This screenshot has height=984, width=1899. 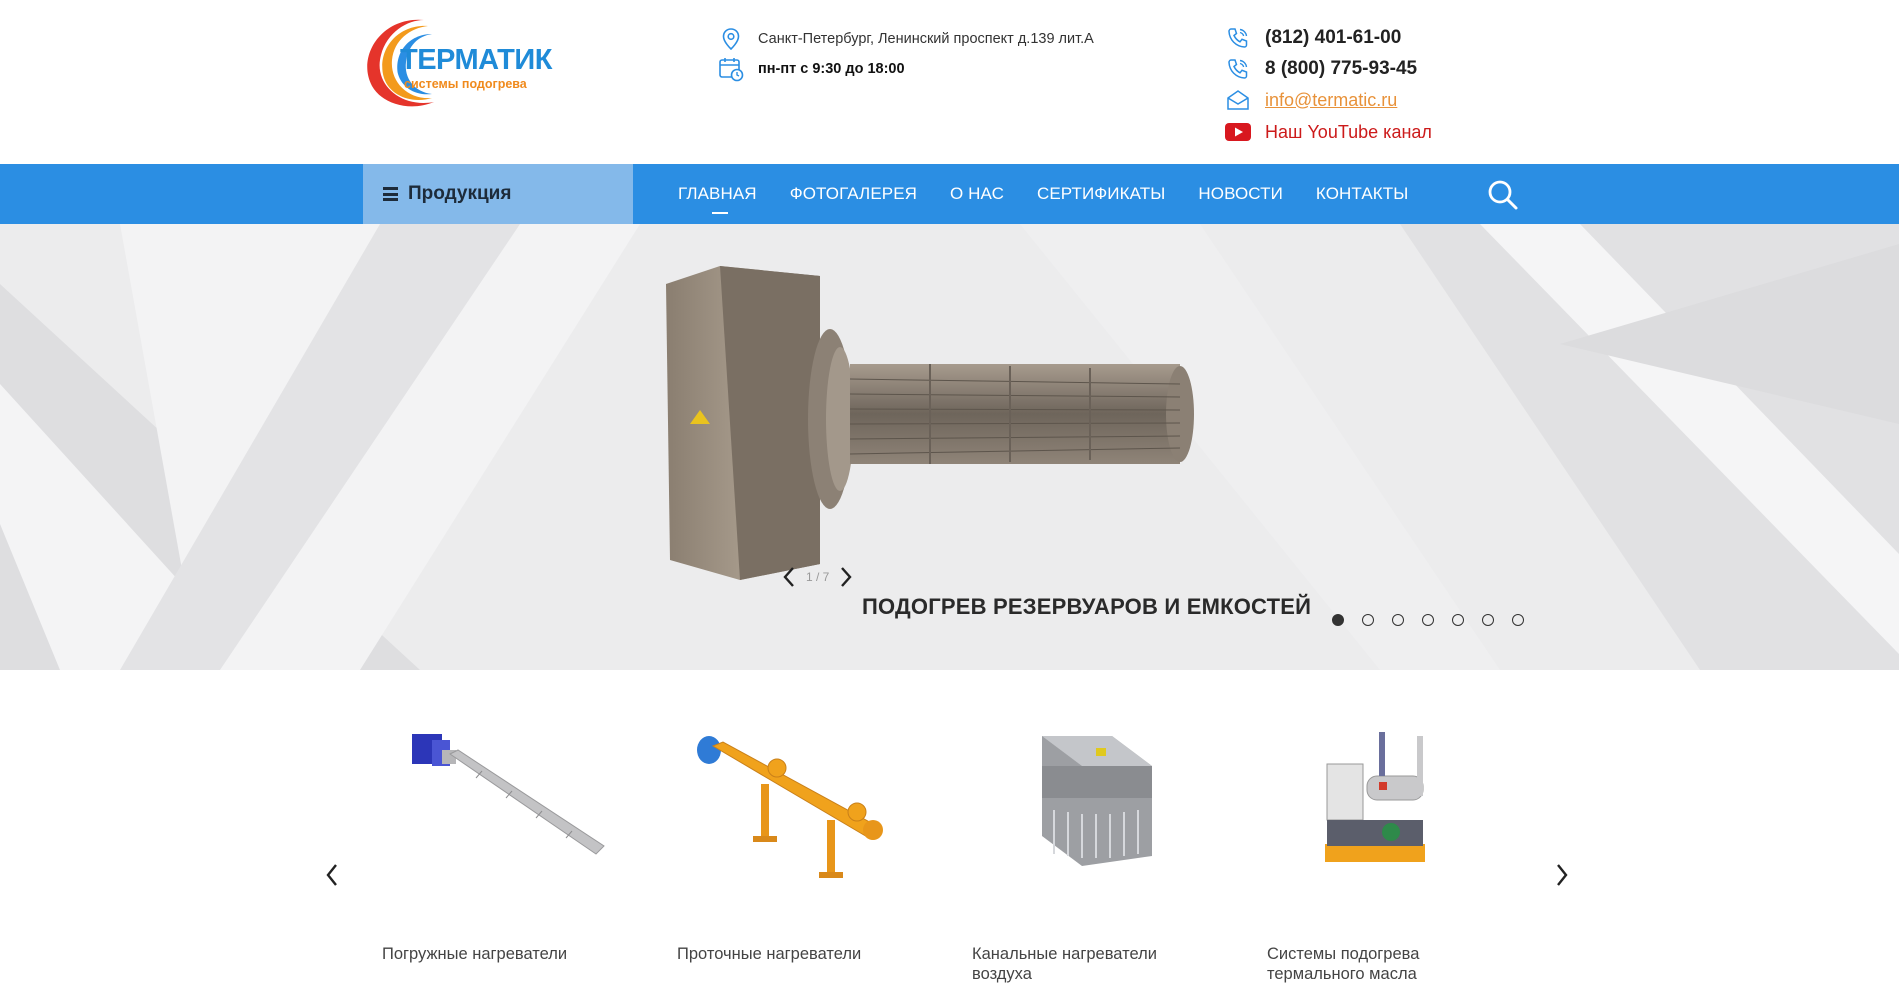 I want to click on envelope-icon, so click(x=1238, y=100).